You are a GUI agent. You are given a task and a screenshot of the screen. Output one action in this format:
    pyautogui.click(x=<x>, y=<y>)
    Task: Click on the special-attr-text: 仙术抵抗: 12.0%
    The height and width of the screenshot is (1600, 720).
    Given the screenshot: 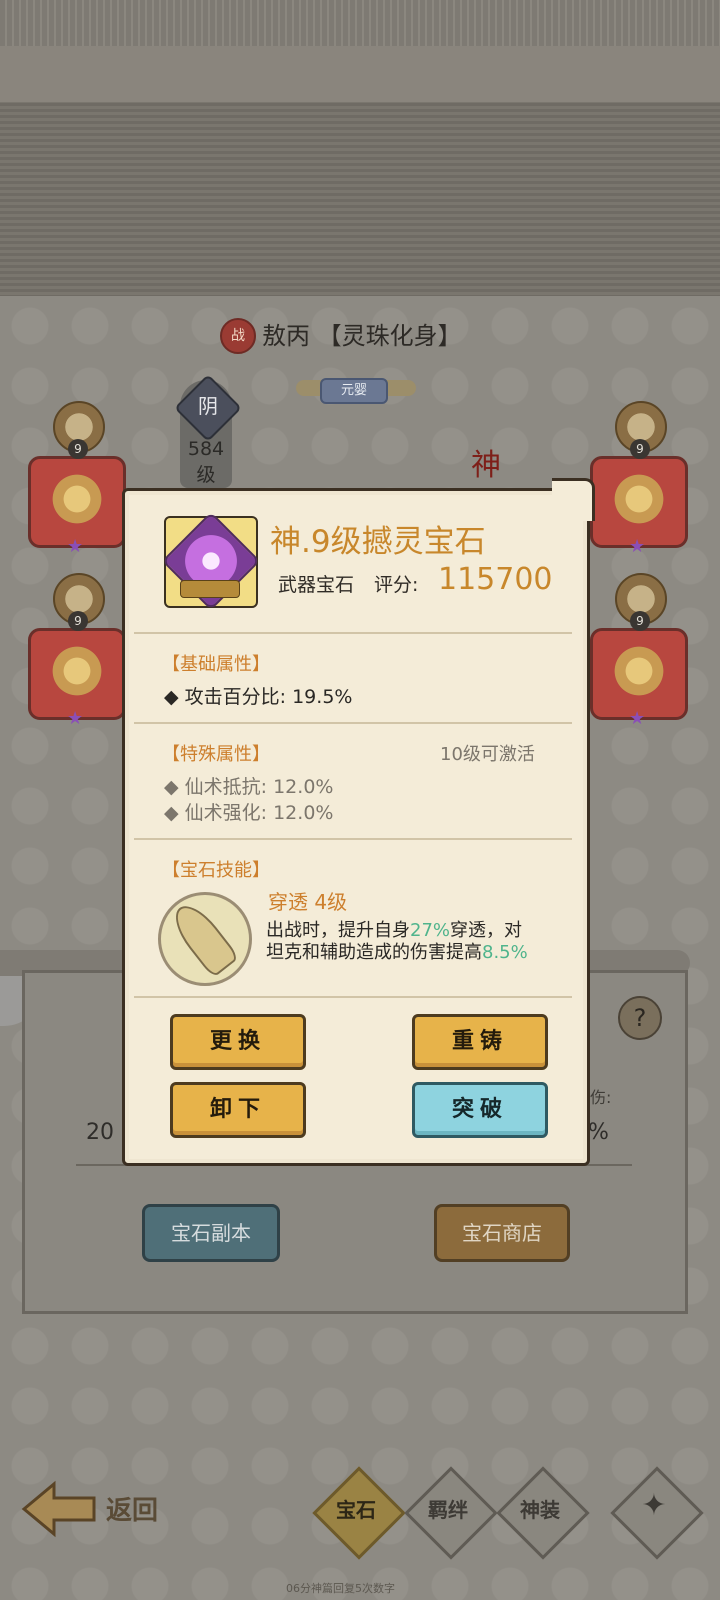 What is the action you would take?
    pyautogui.click(x=259, y=787)
    